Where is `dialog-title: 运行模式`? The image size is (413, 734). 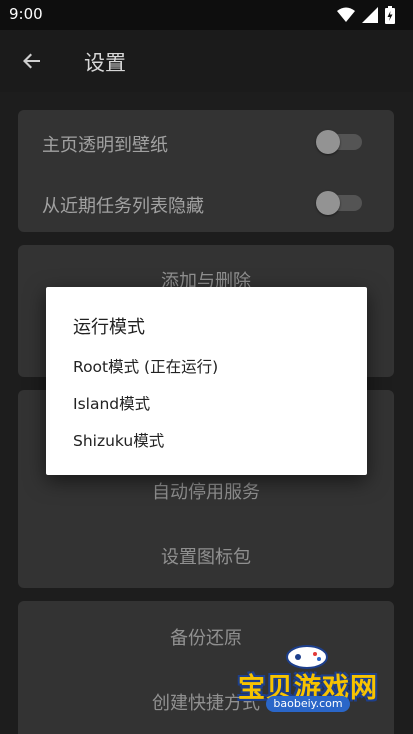
dialog-title: 运行模式 is located at coordinates (109, 327).